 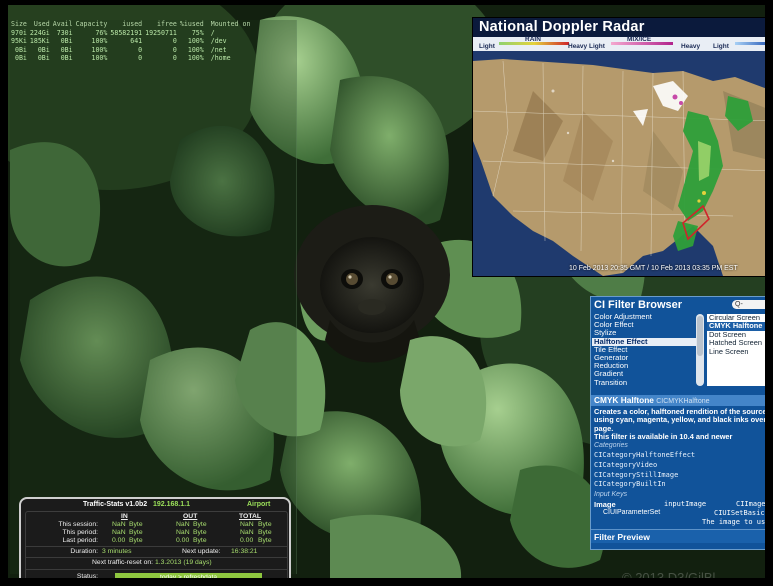 What do you see at coordinates (119, 532) in the screenshot?
I see `in-value: NaN` at bounding box center [119, 532].